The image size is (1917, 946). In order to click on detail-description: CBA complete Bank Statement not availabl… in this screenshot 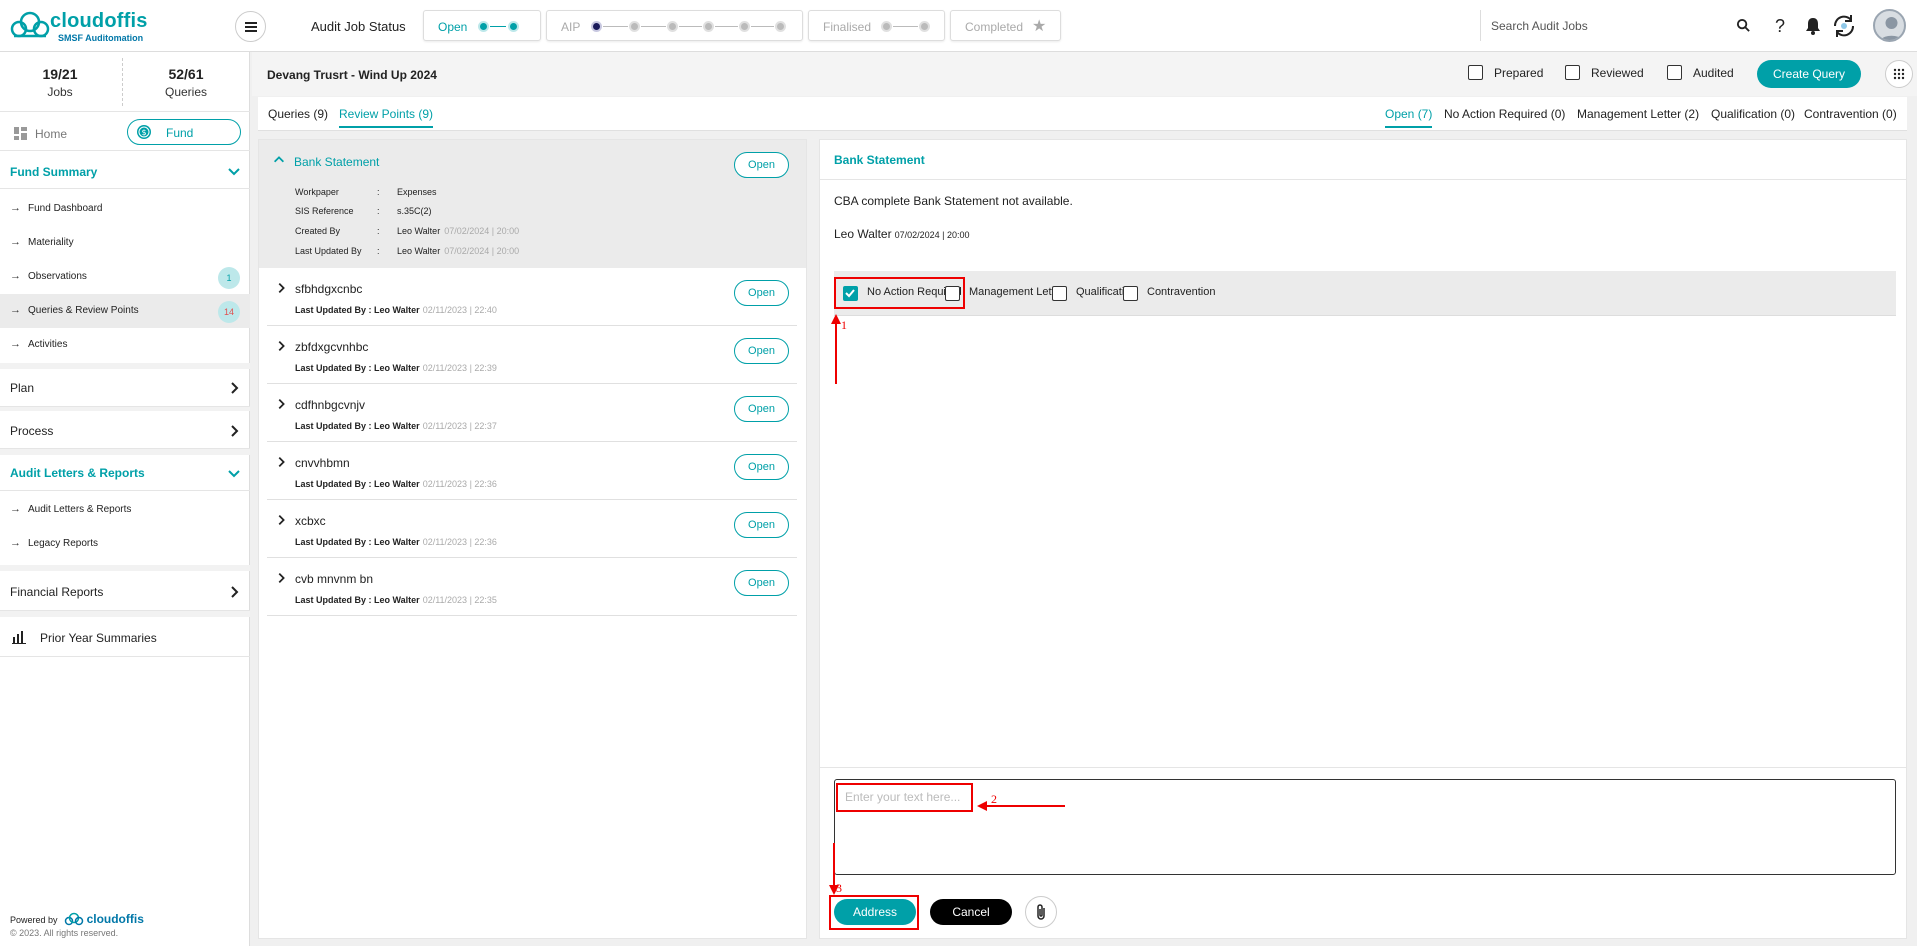, I will do `click(953, 201)`.